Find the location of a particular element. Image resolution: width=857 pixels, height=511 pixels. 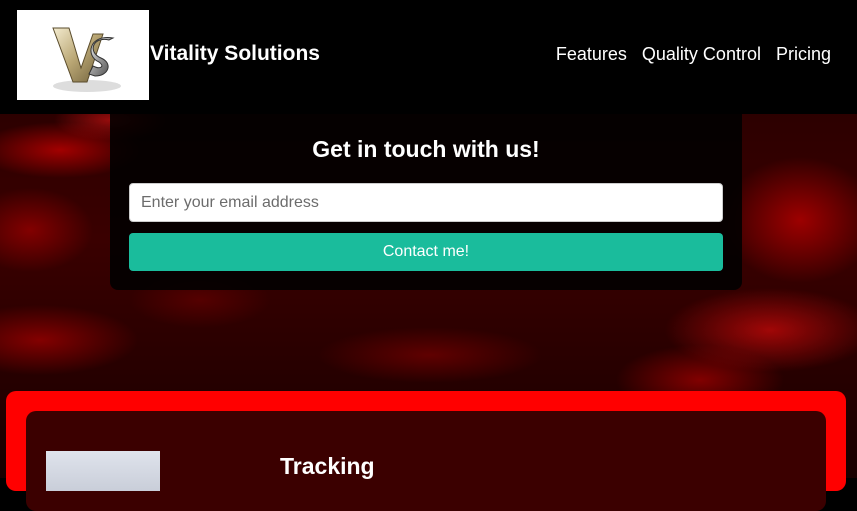

vs-logo is located at coordinates (83, 55).